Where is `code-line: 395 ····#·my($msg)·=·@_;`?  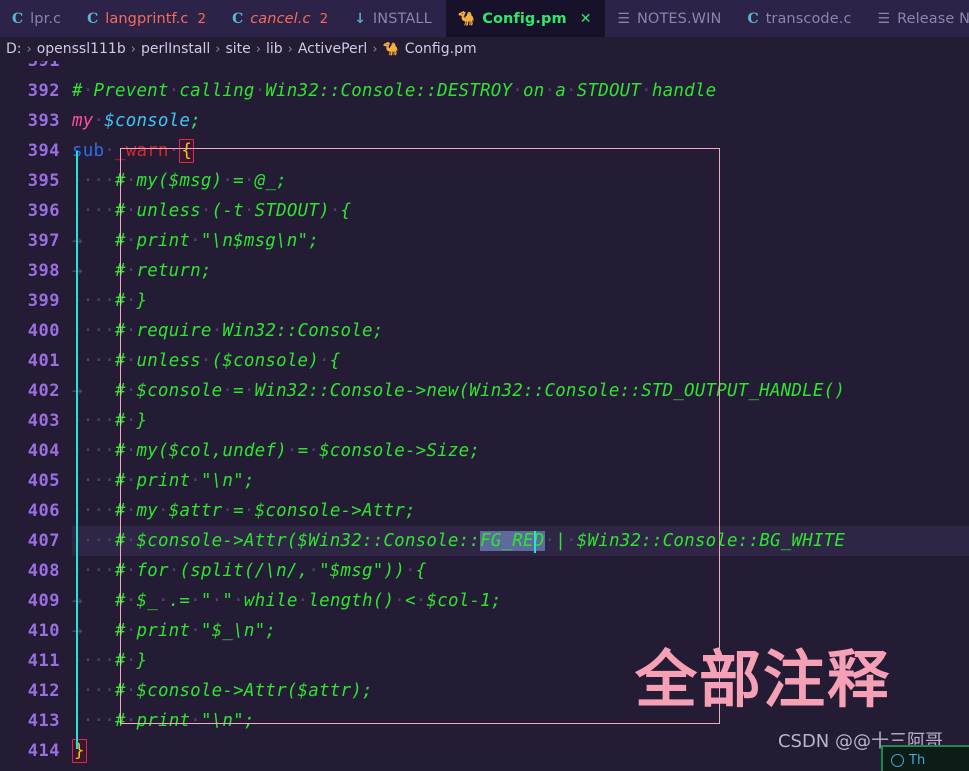 code-line: 395 ····#·my($msg)·=·@_; is located at coordinates (484, 181).